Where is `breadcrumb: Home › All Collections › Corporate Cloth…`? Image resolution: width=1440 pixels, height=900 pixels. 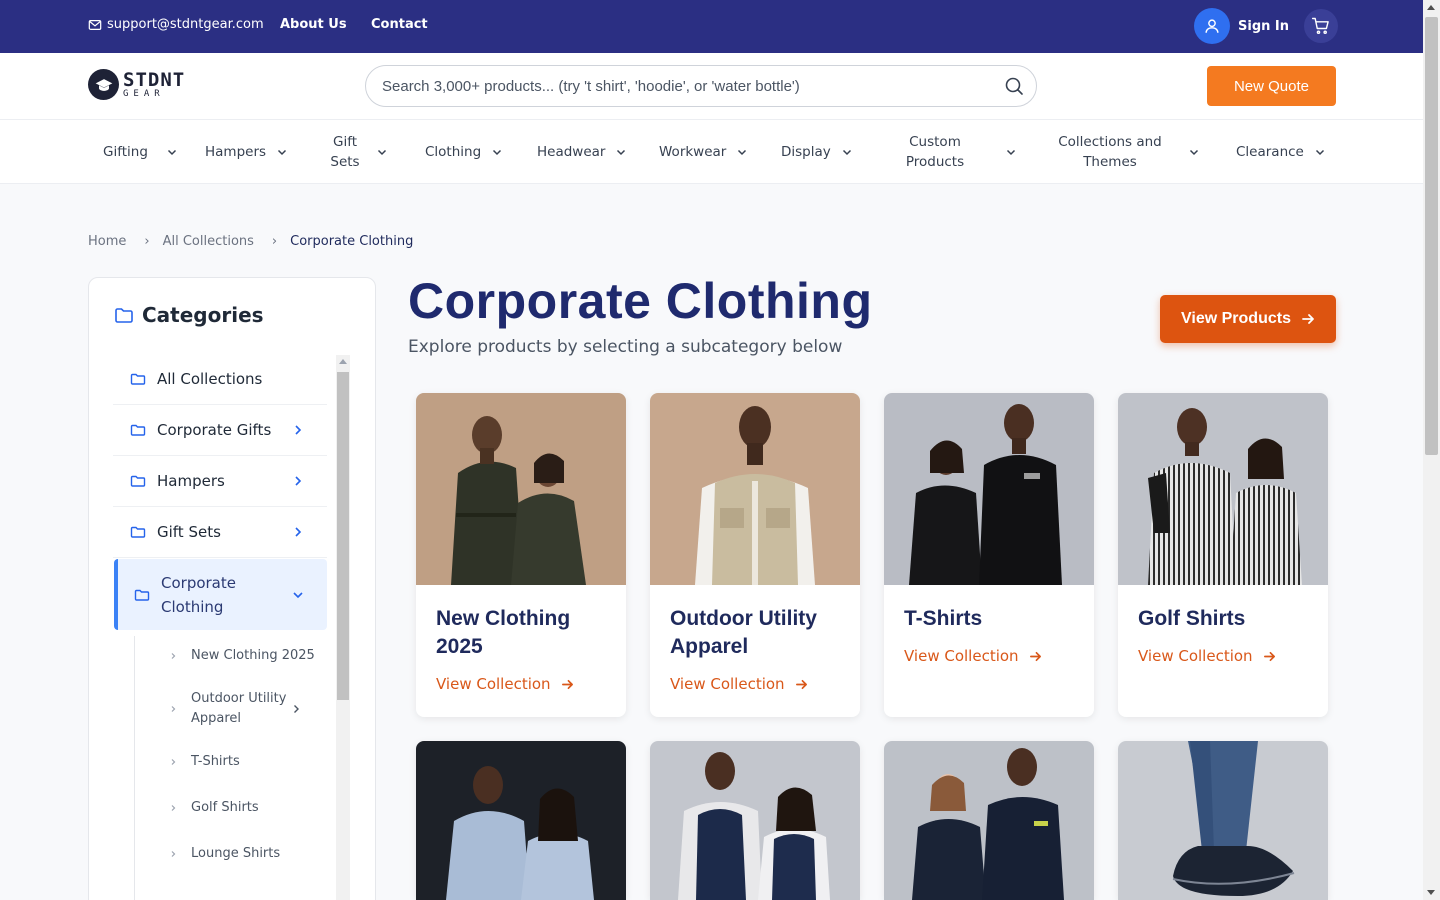 breadcrumb: Home › All Collections › Corporate Cloth… is located at coordinates (250, 241).